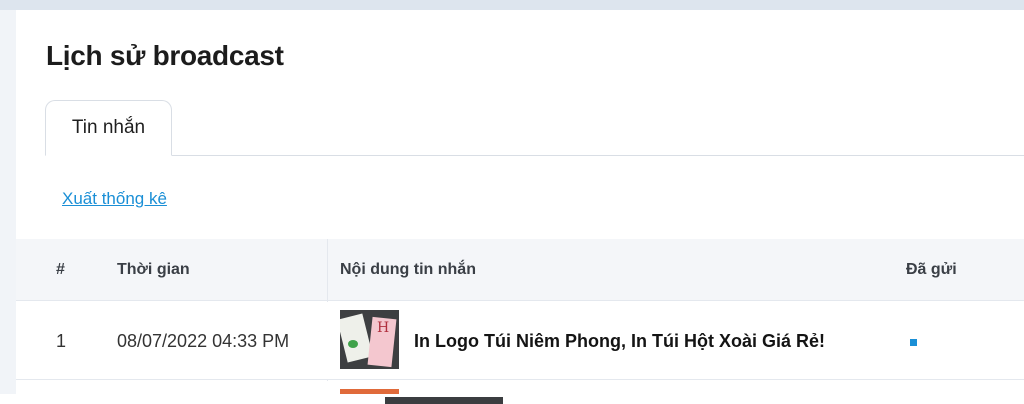  I want to click on column-header-index: #, so click(60, 269).